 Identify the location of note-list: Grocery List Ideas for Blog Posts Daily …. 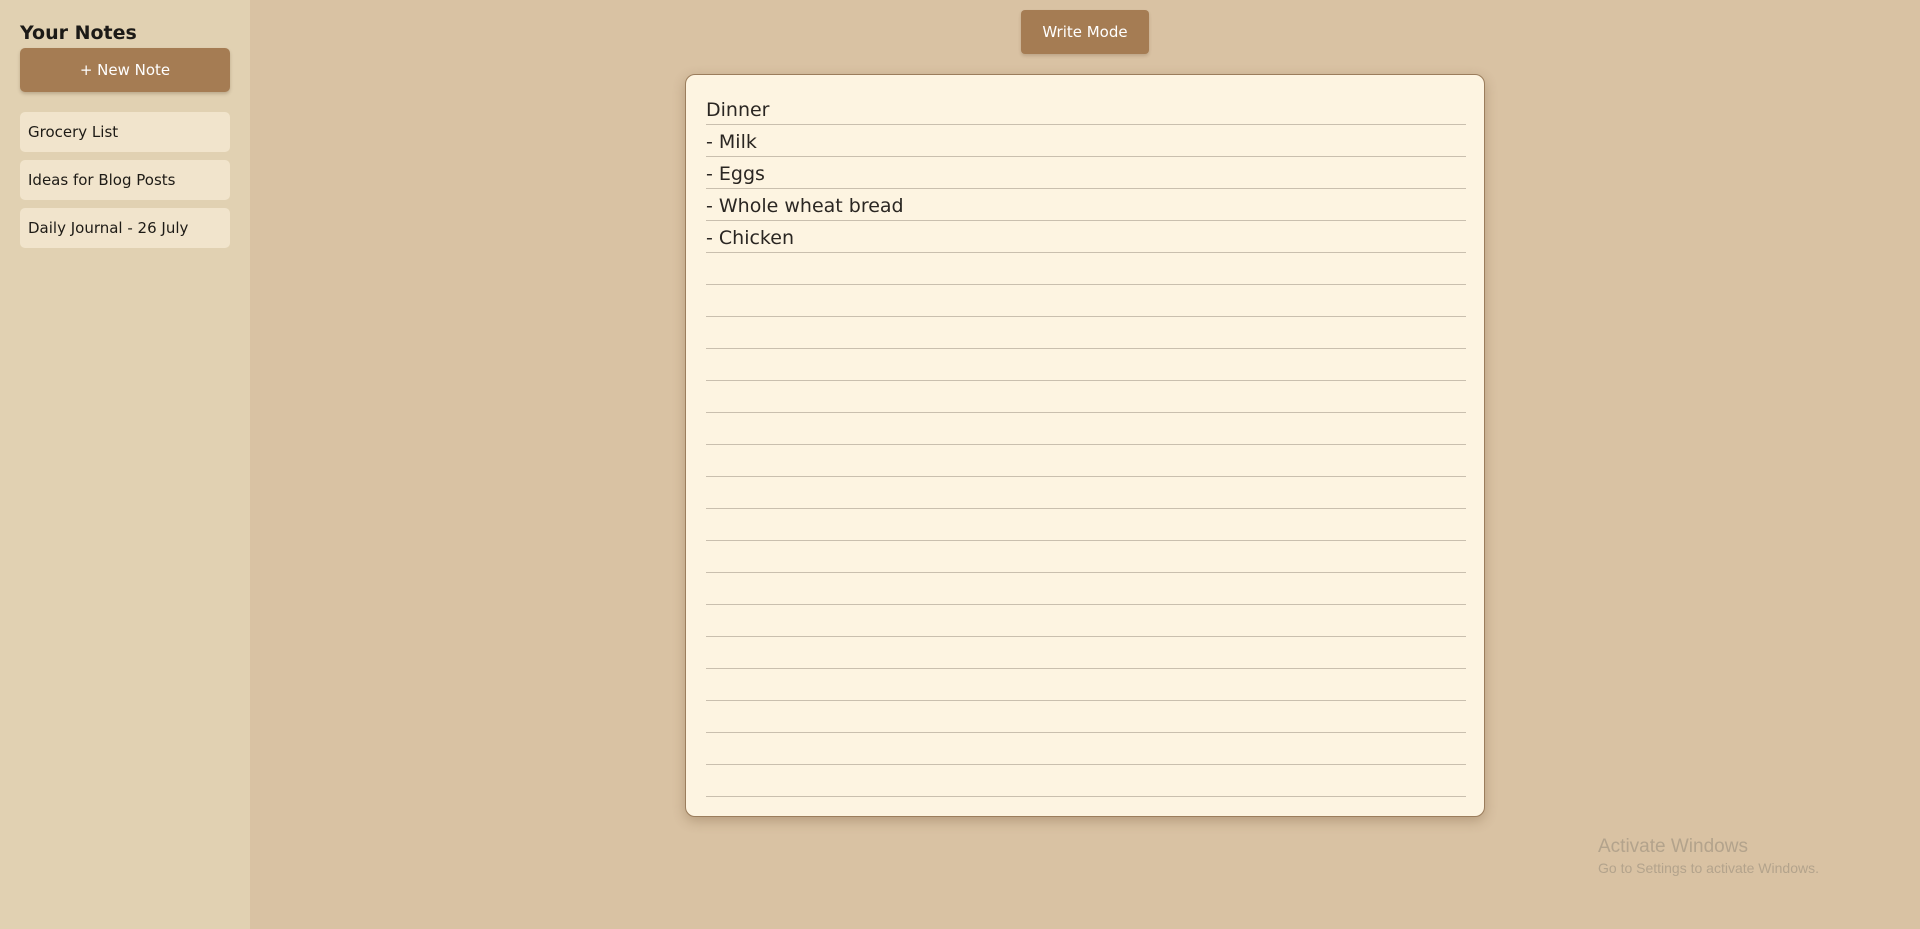
(125, 180).